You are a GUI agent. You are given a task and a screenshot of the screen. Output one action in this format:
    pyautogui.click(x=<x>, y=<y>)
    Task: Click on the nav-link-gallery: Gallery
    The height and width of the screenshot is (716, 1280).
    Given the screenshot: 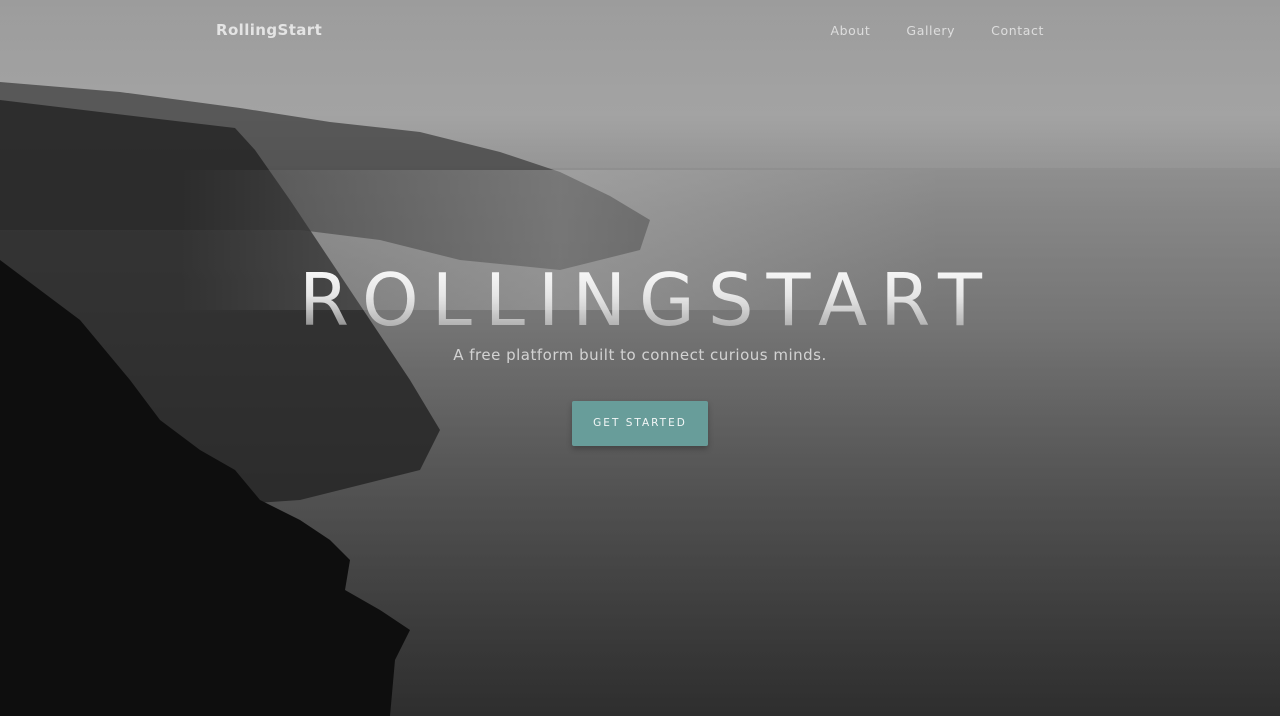 What is the action you would take?
    pyautogui.click(x=930, y=30)
    